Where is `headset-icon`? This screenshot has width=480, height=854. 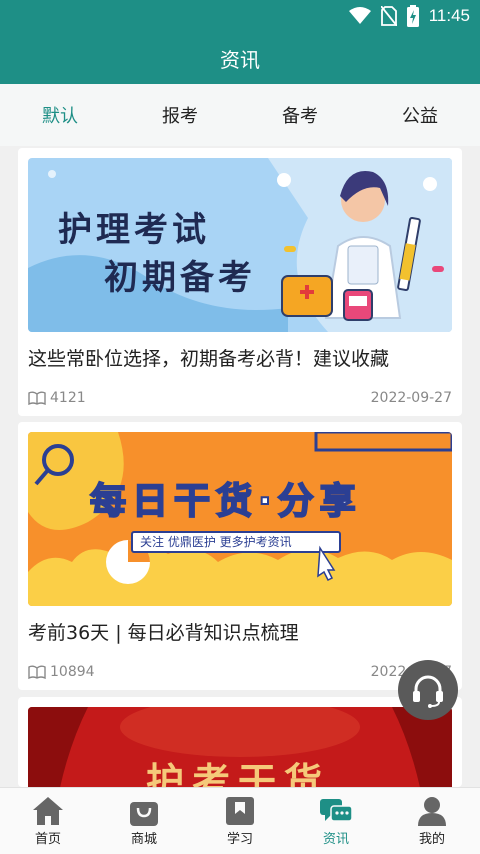 headset-icon is located at coordinates (428, 691).